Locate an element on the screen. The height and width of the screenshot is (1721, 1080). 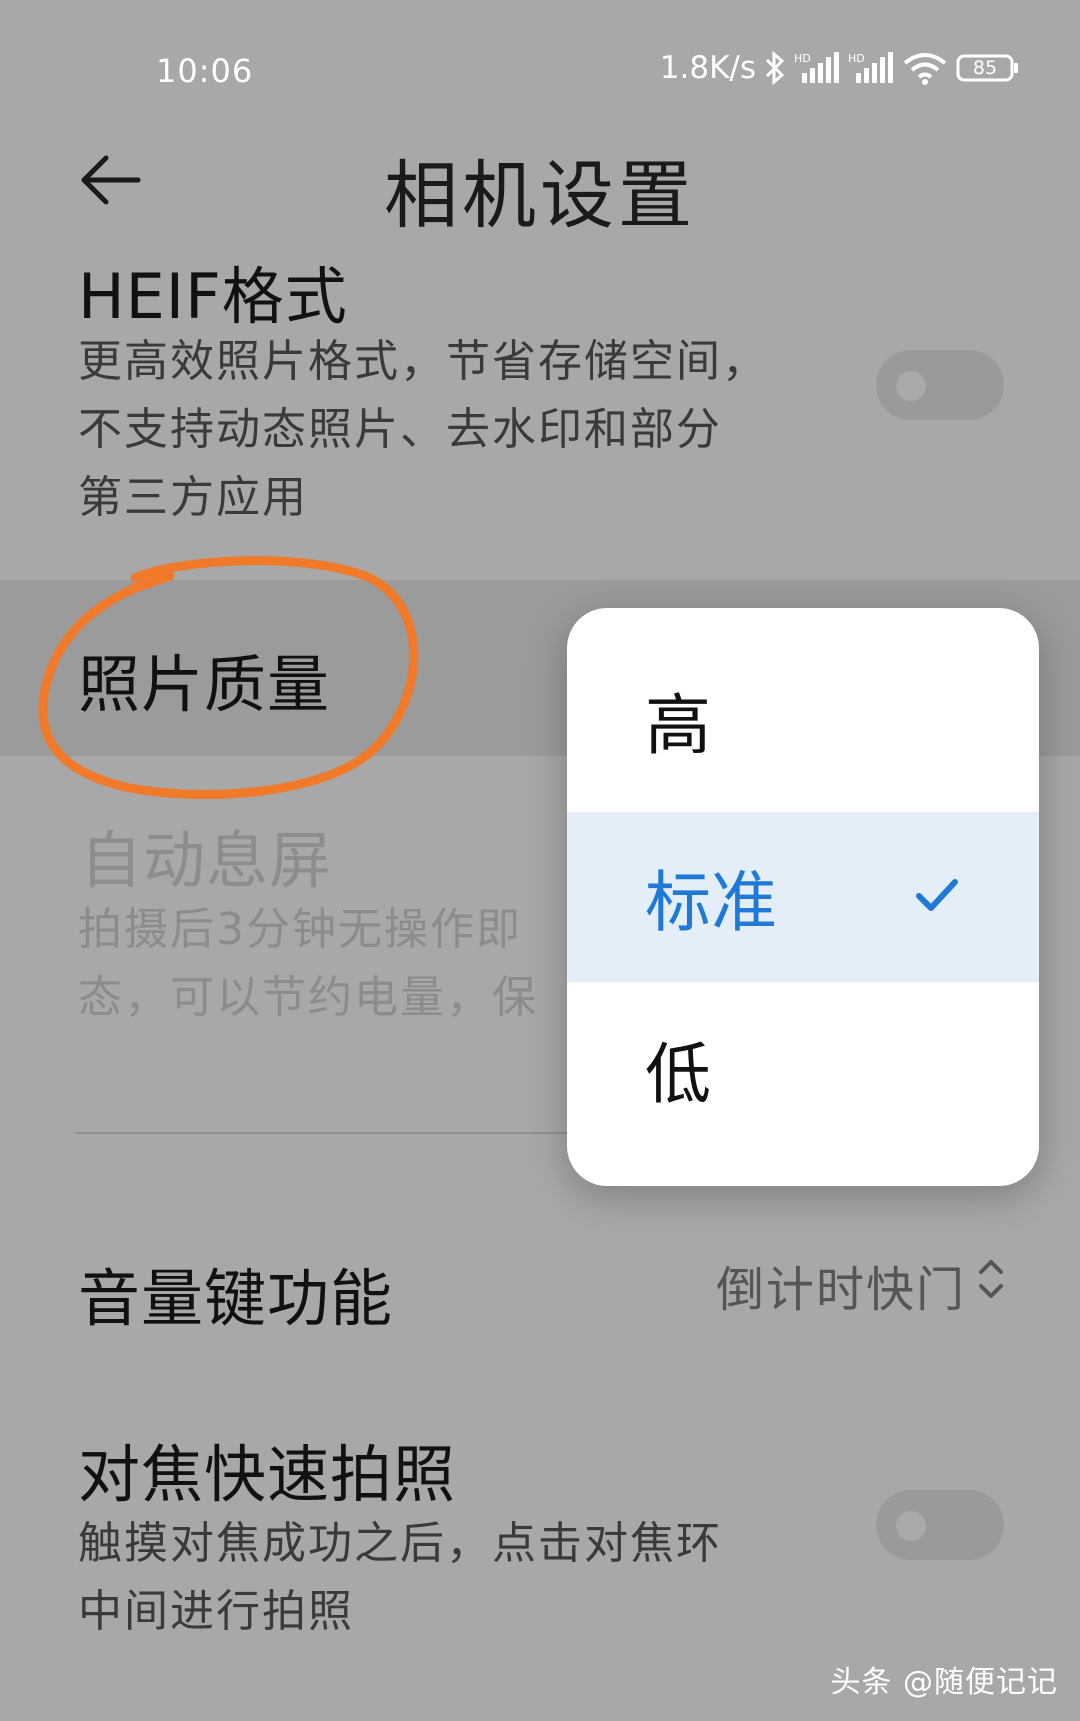
quality-option-standard: 标准 is located at coordinates (803, 897).